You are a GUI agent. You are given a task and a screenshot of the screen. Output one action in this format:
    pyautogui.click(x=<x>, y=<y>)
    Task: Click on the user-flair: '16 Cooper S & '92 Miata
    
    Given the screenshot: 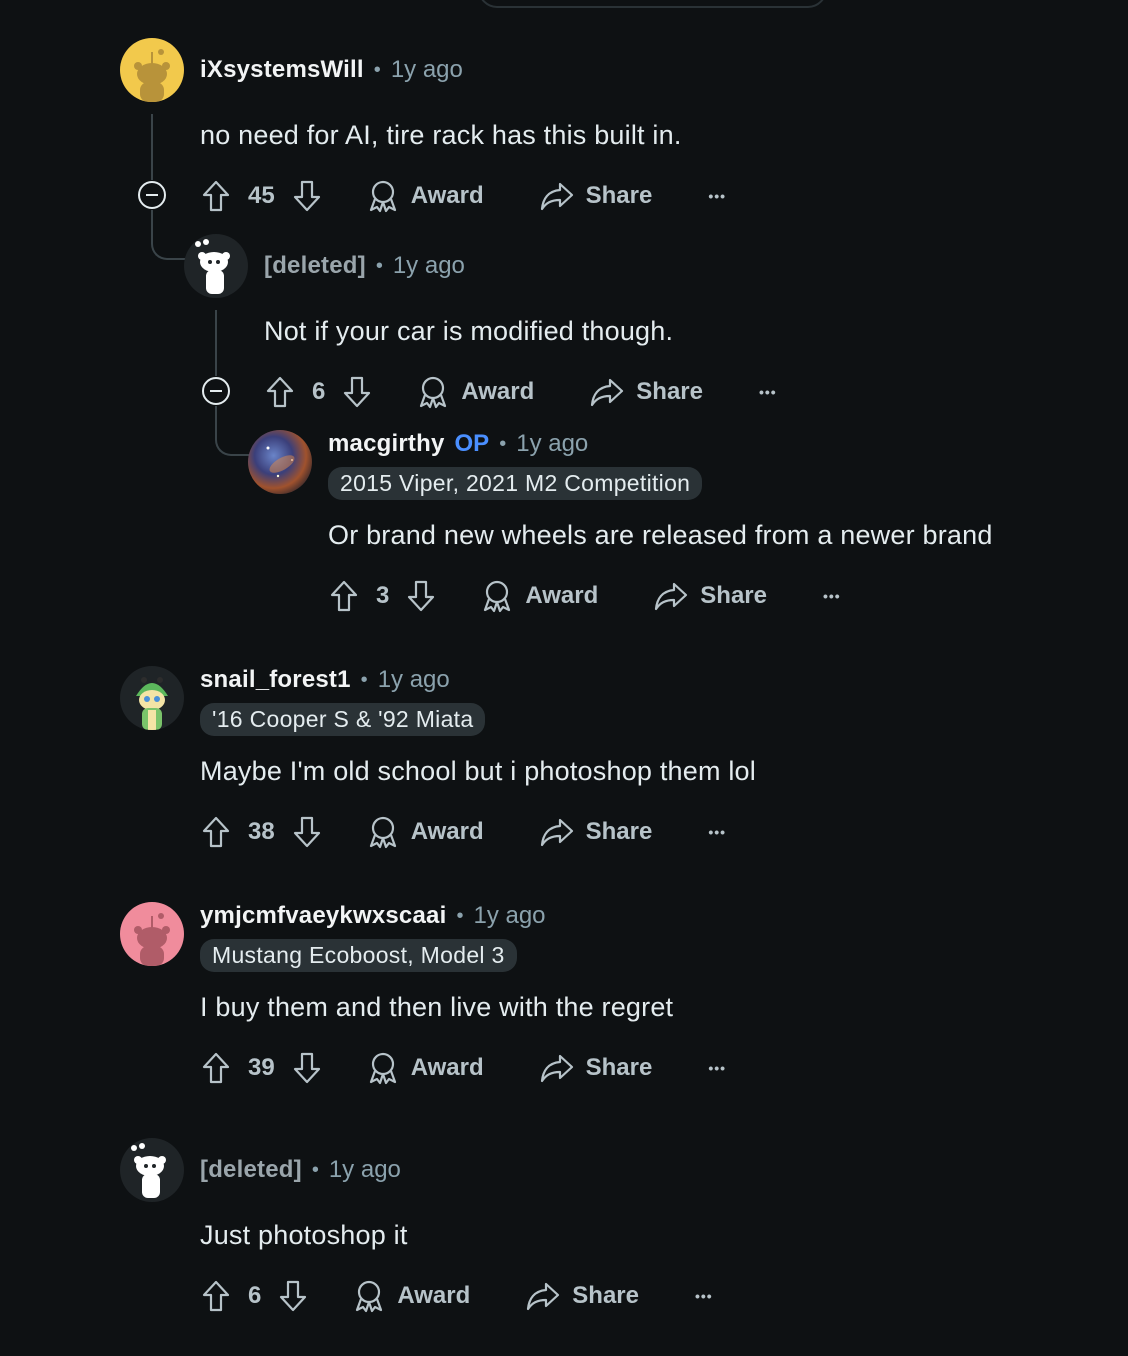 What is the action you would take?
    pyautogui.click(x=343, y=719)
    